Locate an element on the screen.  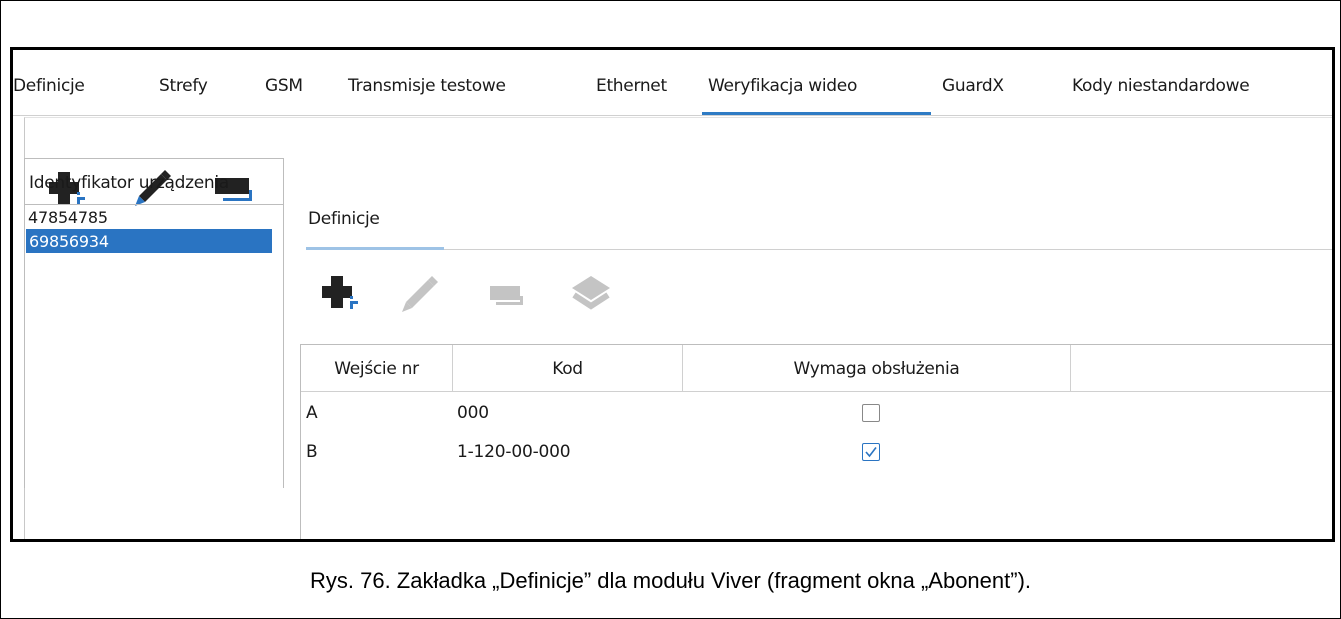
edit-icon is located at coordinates (420, 294).